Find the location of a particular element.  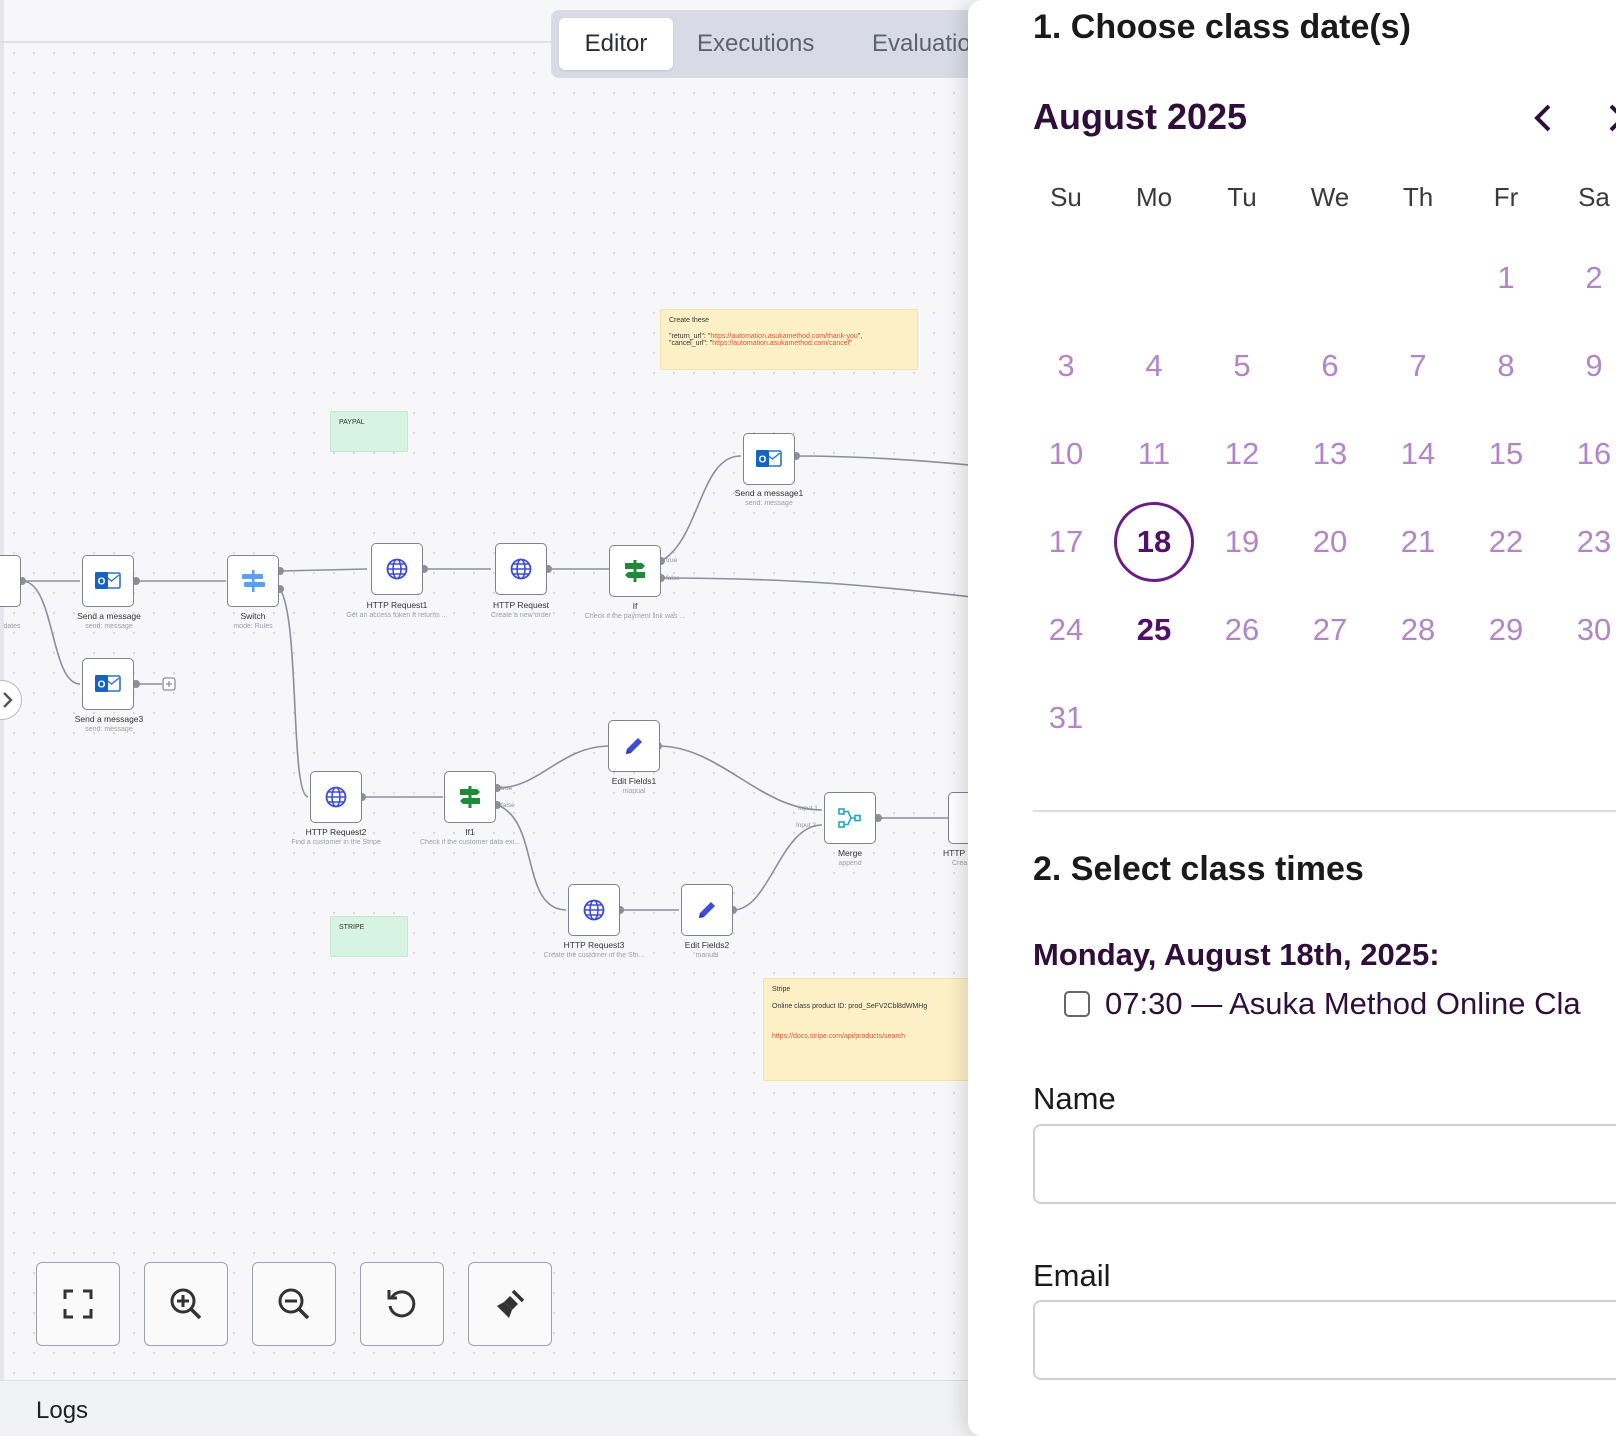

calendar-day: 4 is located at coordinates (1154, 366).